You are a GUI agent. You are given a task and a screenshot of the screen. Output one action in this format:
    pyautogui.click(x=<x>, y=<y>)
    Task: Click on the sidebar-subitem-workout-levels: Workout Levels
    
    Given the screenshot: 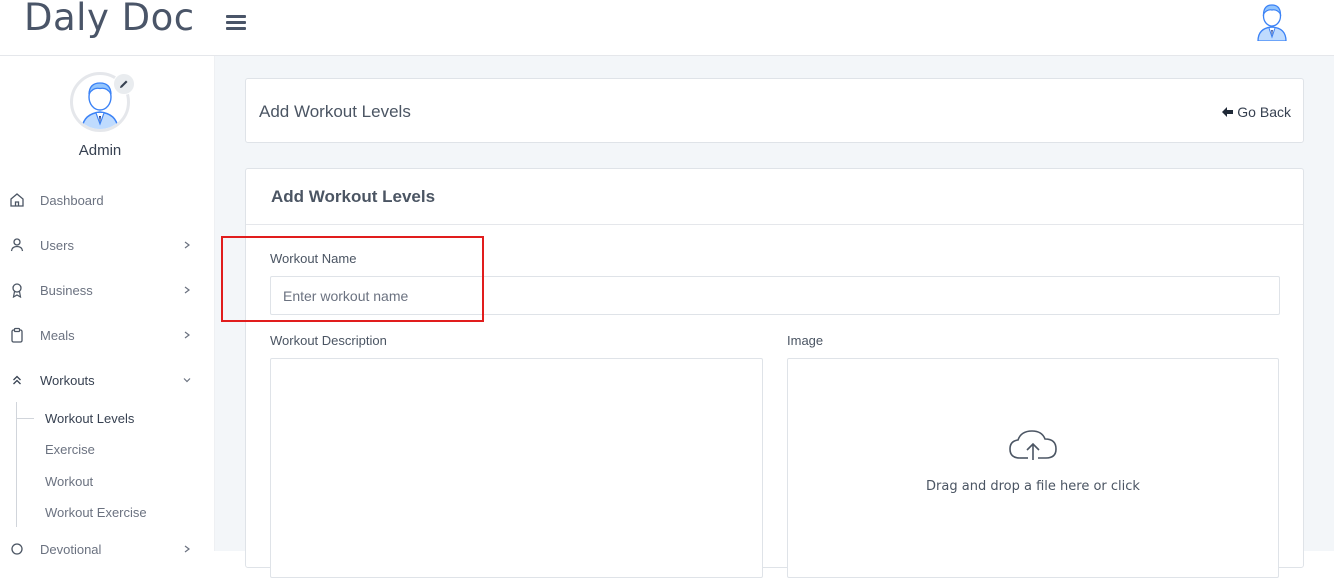 What is the action you would take?
    pyautogui.click(x=122, y=418)
    